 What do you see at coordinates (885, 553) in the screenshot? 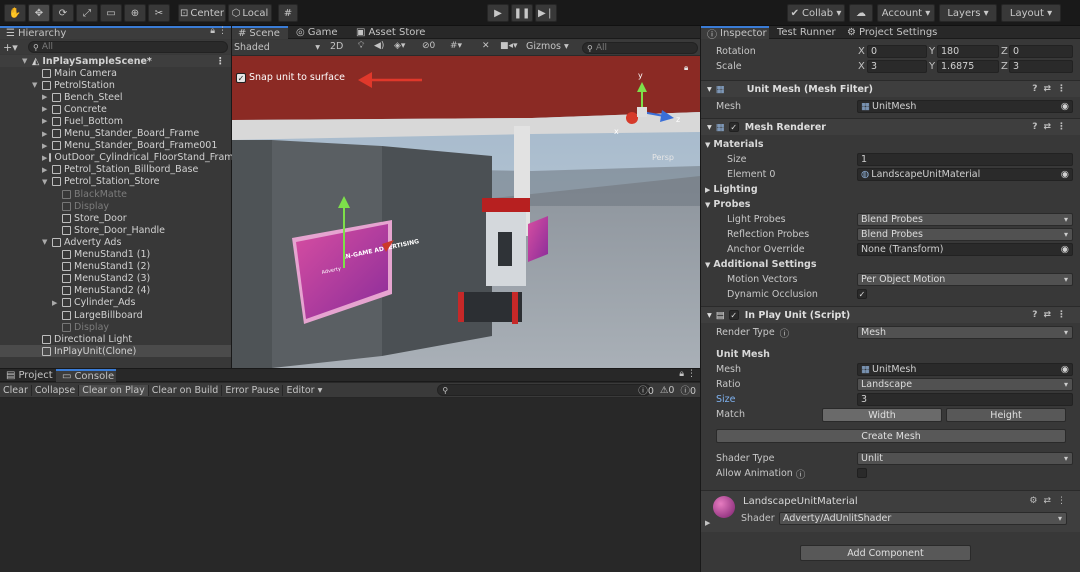
I see `add-component-button: Add Component` at bounding box center [885, 553].